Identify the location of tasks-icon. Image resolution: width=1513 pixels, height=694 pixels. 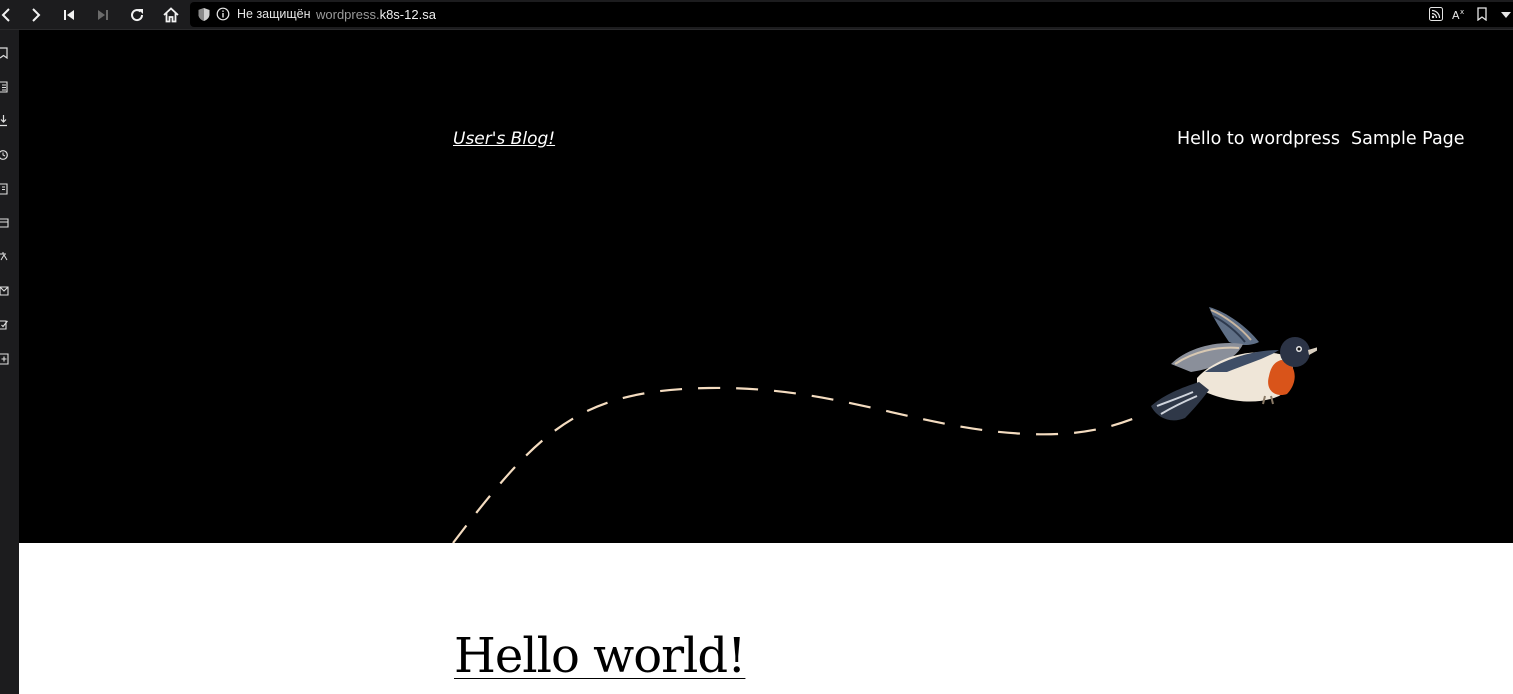
(4, 325).